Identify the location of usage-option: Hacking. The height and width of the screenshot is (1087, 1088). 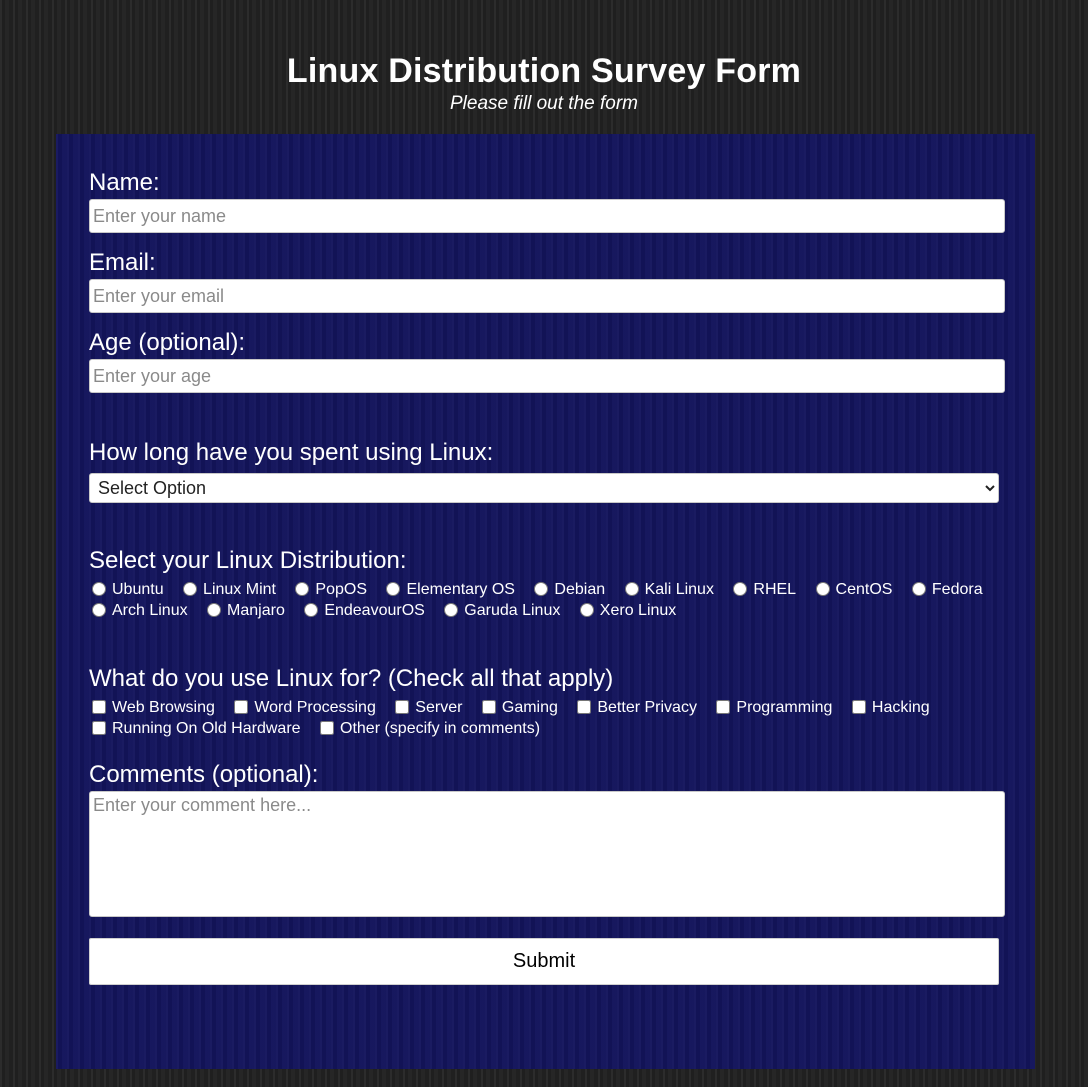
(895, 707).